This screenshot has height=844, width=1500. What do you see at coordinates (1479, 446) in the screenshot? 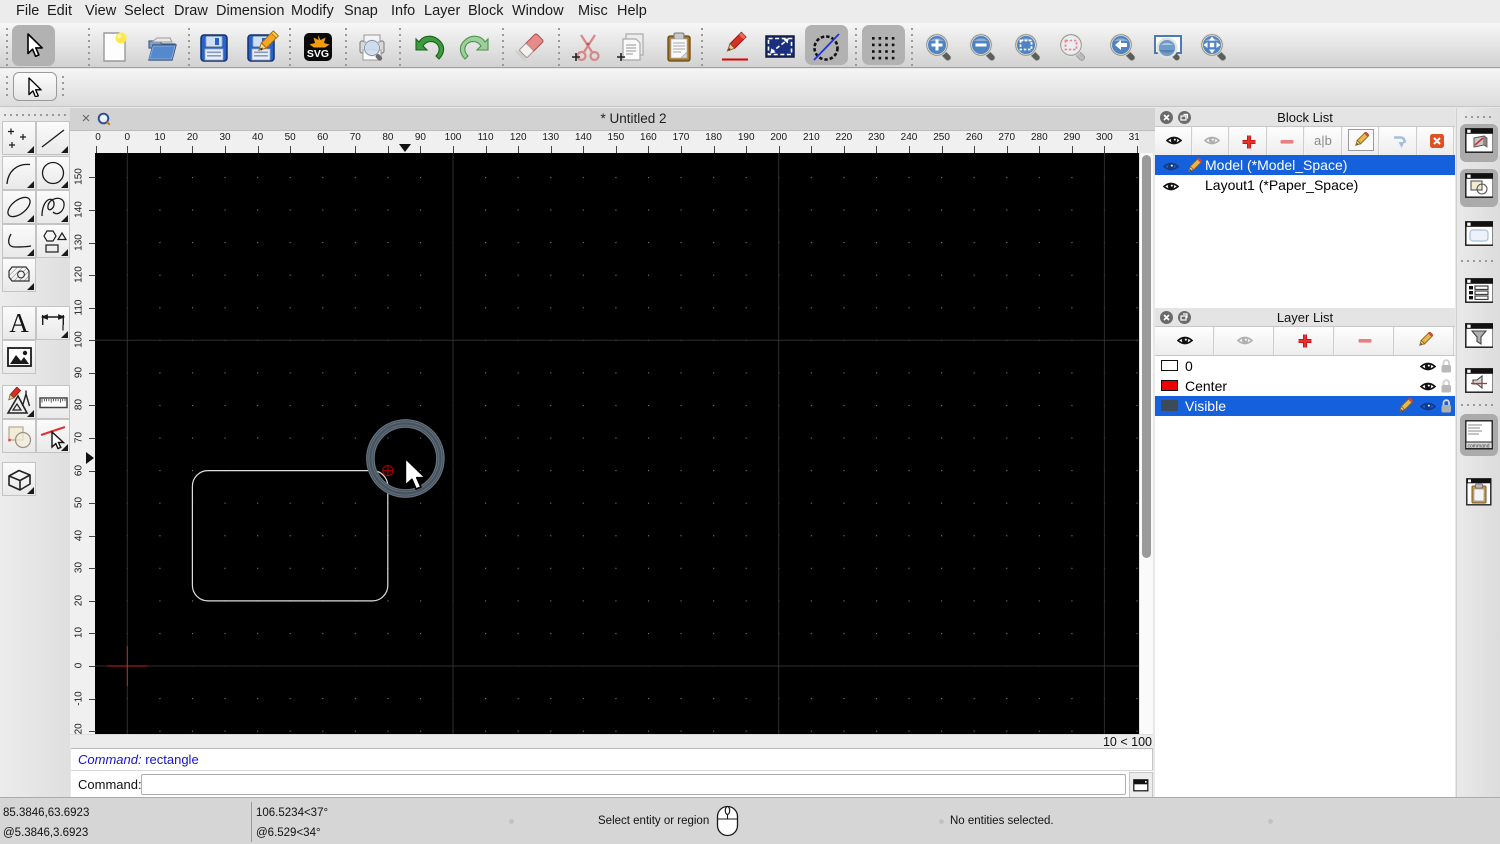
I see `svg-text: command` at bounding box center [1479, 446].